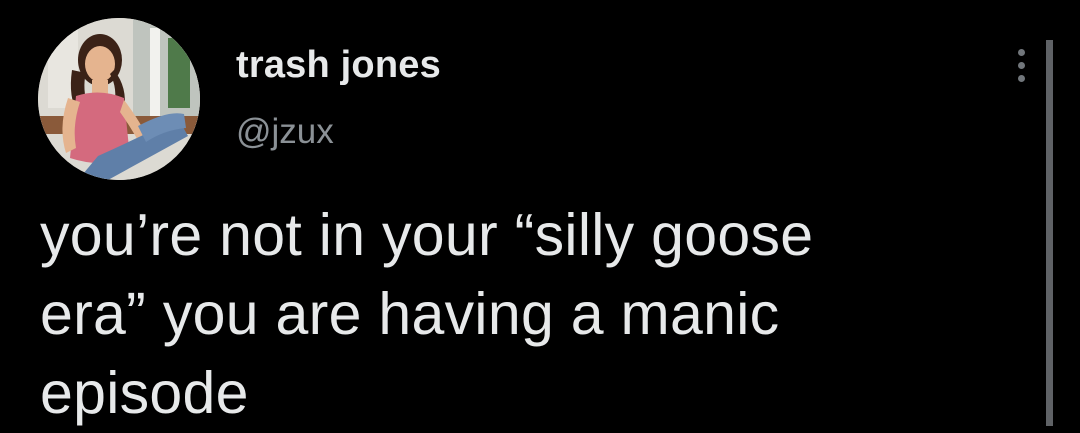 Image resolution: width=1080 pixels, height=433 pixels. Describe the element at coordinates (338, 65) in the screenshot. I see `display-name: trash jones` at that location.